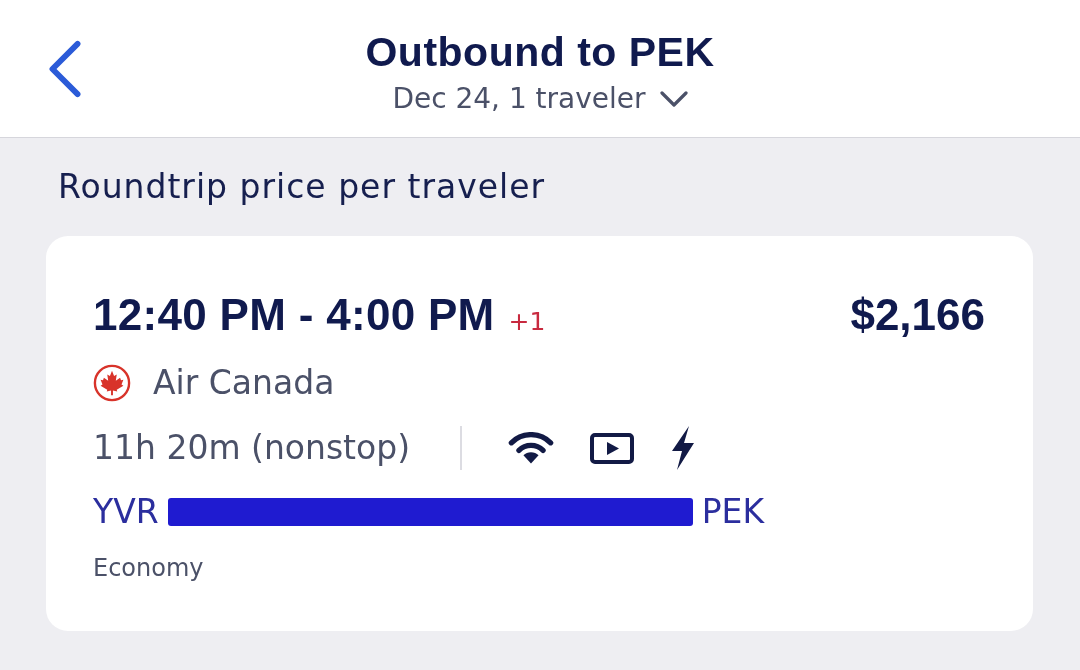 The image size is (1080, 670). I want to click on wifi-icon, so click(531, 448).